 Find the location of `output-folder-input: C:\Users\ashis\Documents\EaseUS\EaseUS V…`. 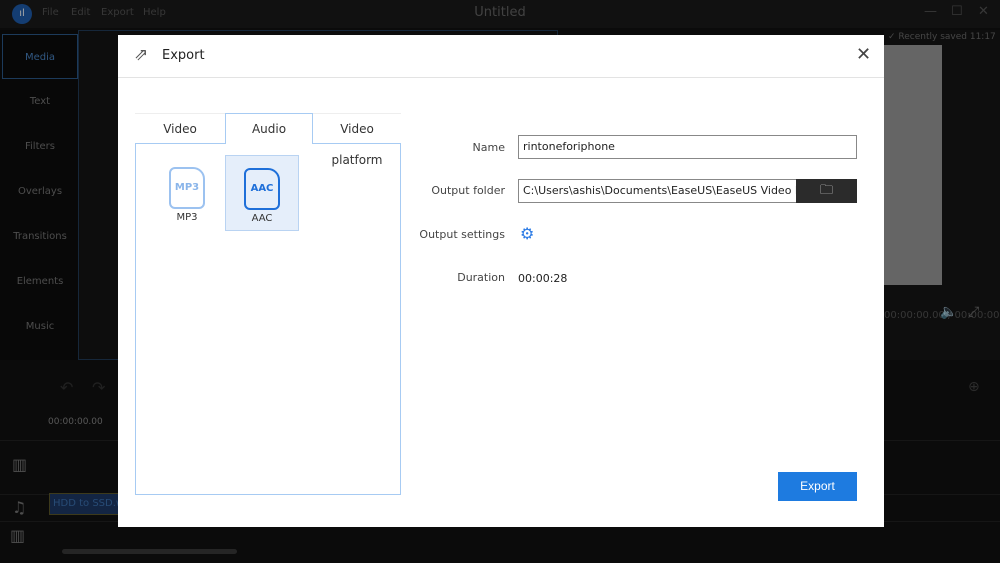

output-folder-input: C:\Users\ashis\Documents\EaseUS\EaseUS V… is located at coordinates (658, 191).